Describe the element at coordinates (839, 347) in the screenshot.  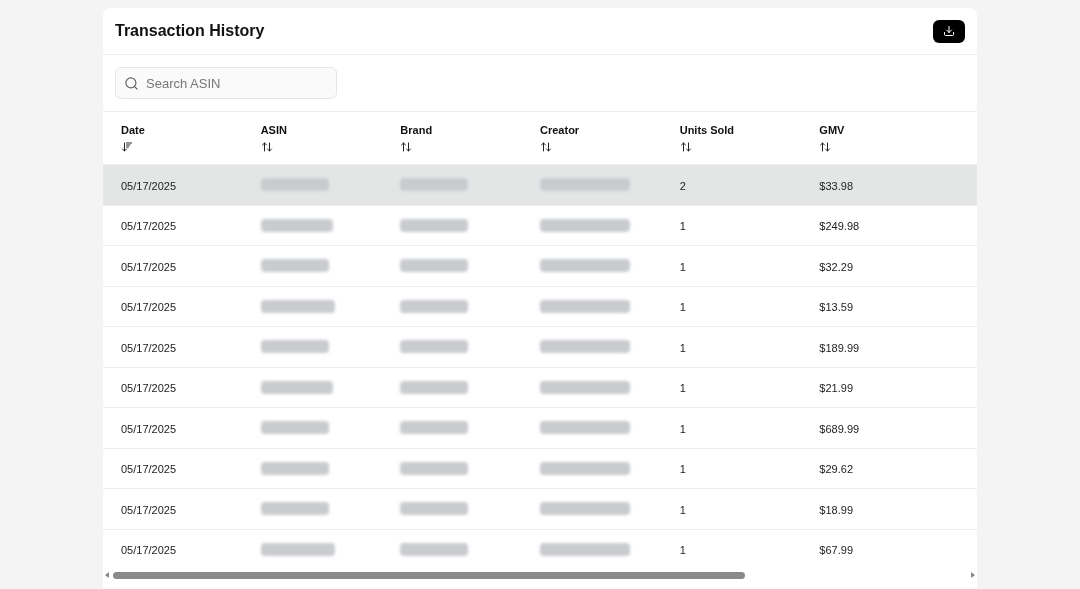
I see `table-cell: $189.99` at that location.